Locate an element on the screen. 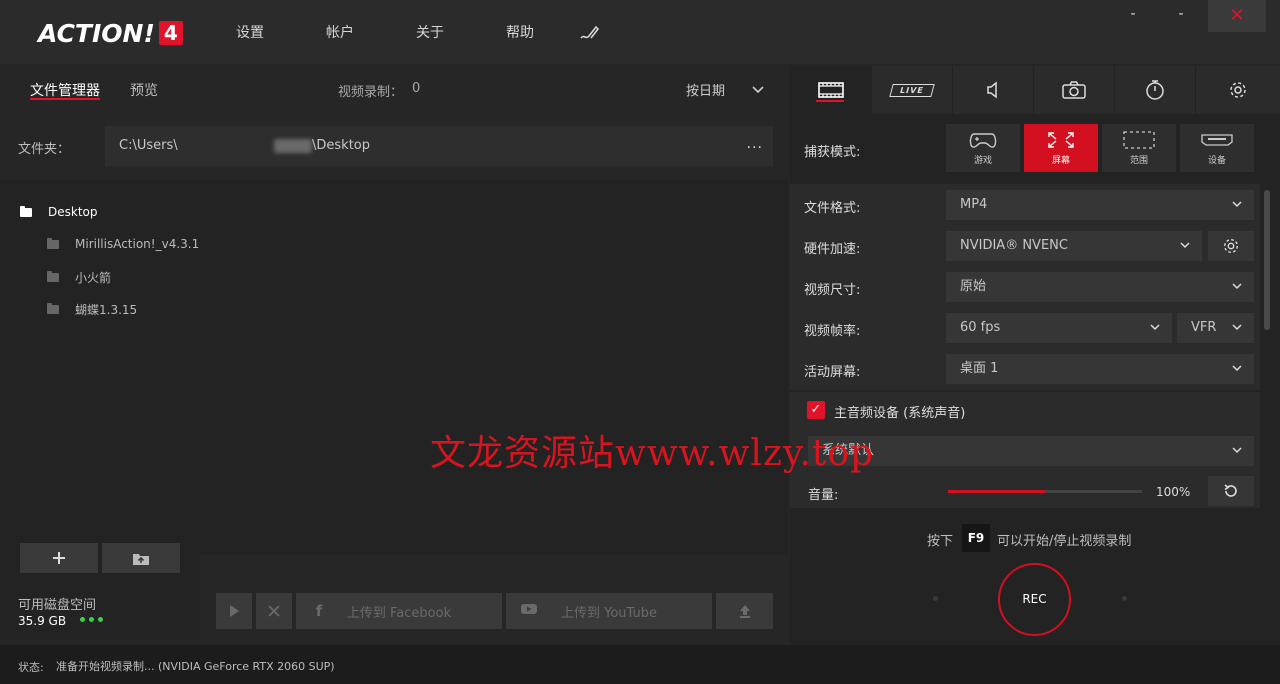 The width and height of the screenshot is (1280, 684). tab-settings is located at coordinates (1237, 90).